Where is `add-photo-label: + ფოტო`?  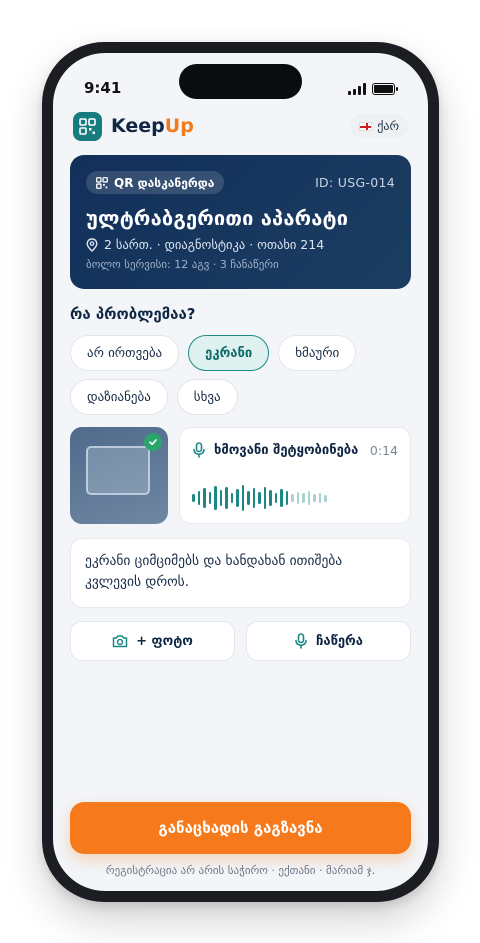 add-photo-label: + ფოტო is located at coordinates (164, 641).